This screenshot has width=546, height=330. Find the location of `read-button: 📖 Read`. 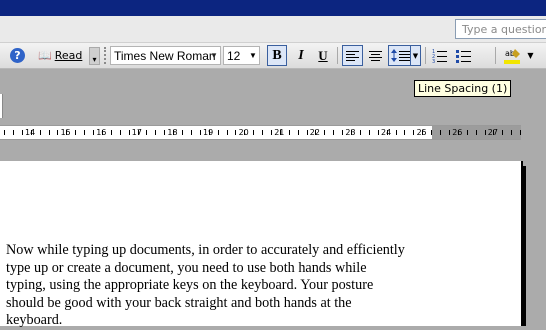

read-button: 📖 Read is located at coordinates (62, 55).